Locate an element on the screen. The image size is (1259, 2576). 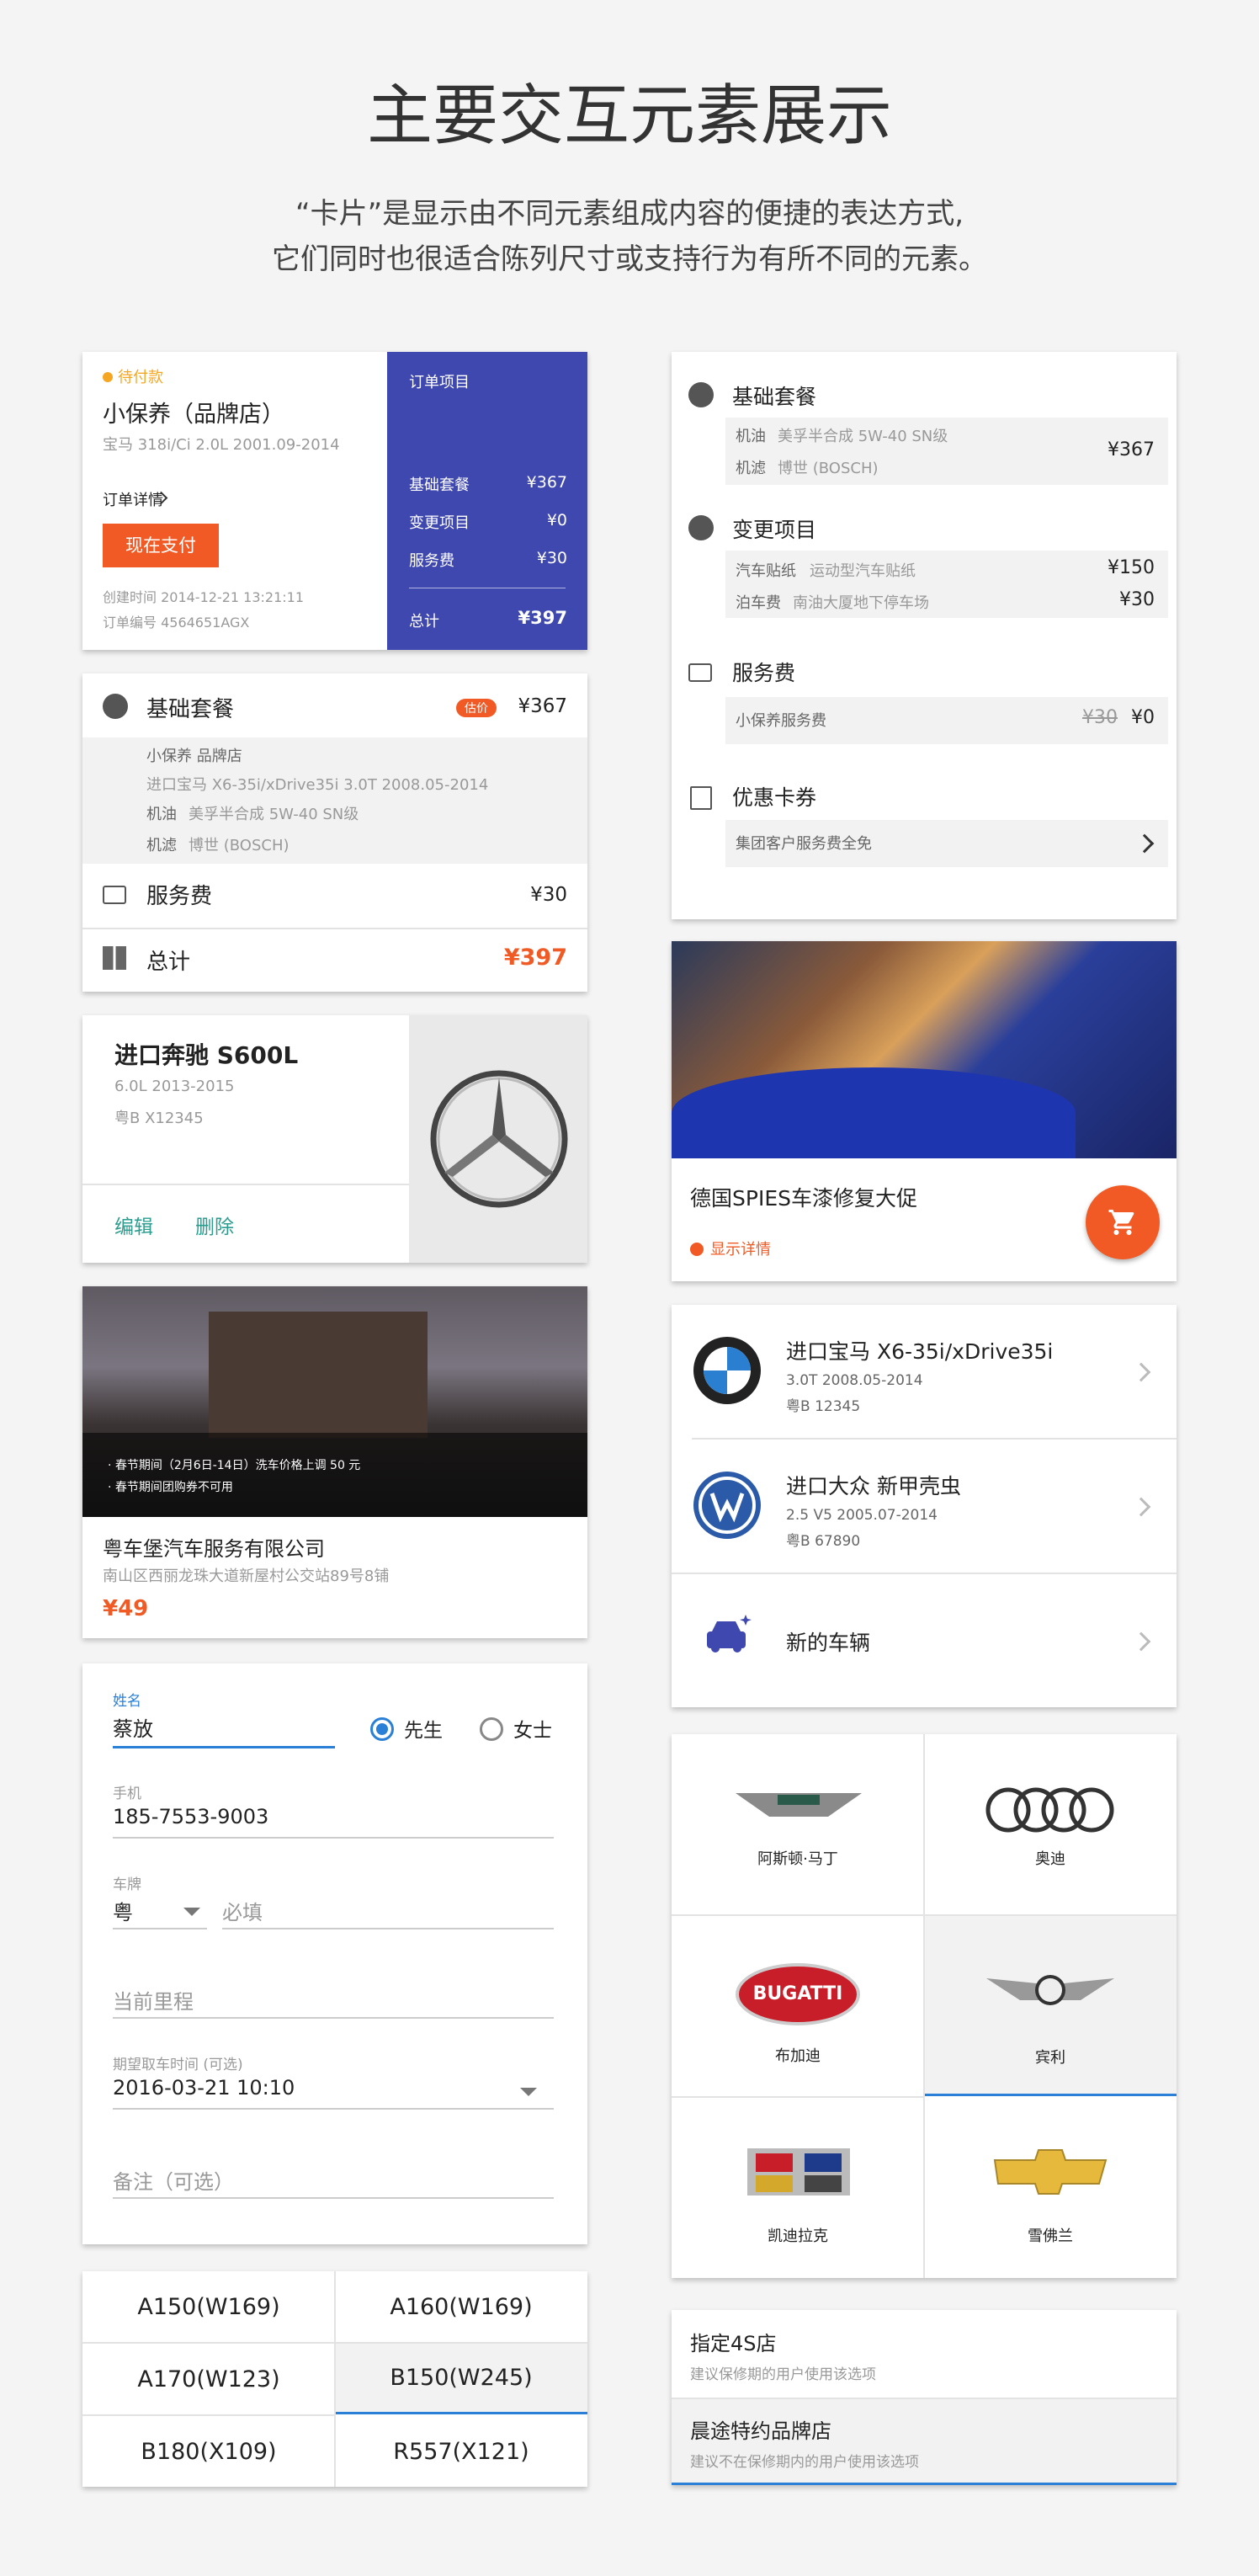
order-item-value: ¥0 is located at coordinates (556, 520).